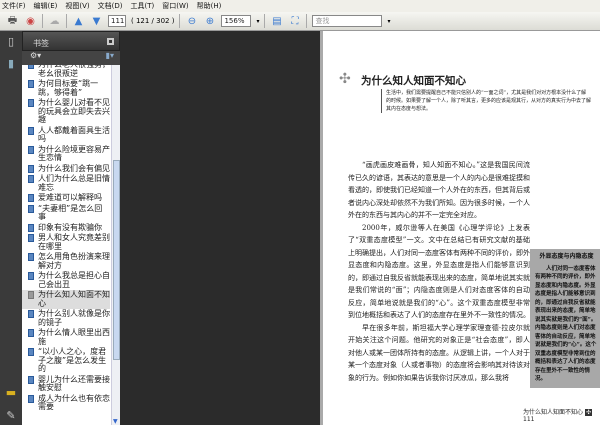 This screenshot has height=425, width=600. What do you see at coordinates (74, 71) in the screenshot?
I see `bookmark-label: 为什么老人很强势，老幺很叛逆` at bounding box center [74, 71].